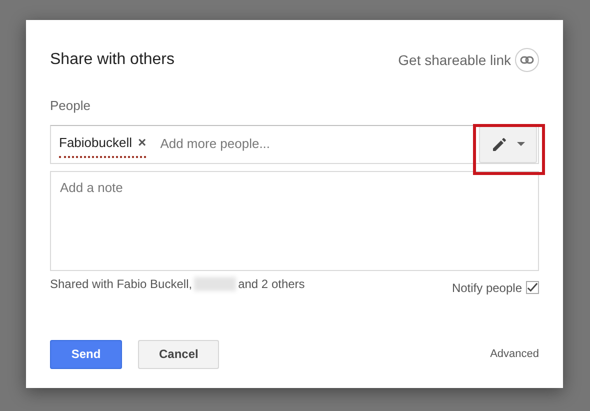 The image size is (590, 411). Describe the element at coordinates (121, 284) in the screenshot. I see `shared-with-text: Shared with Fabio Buckell,` at that location.